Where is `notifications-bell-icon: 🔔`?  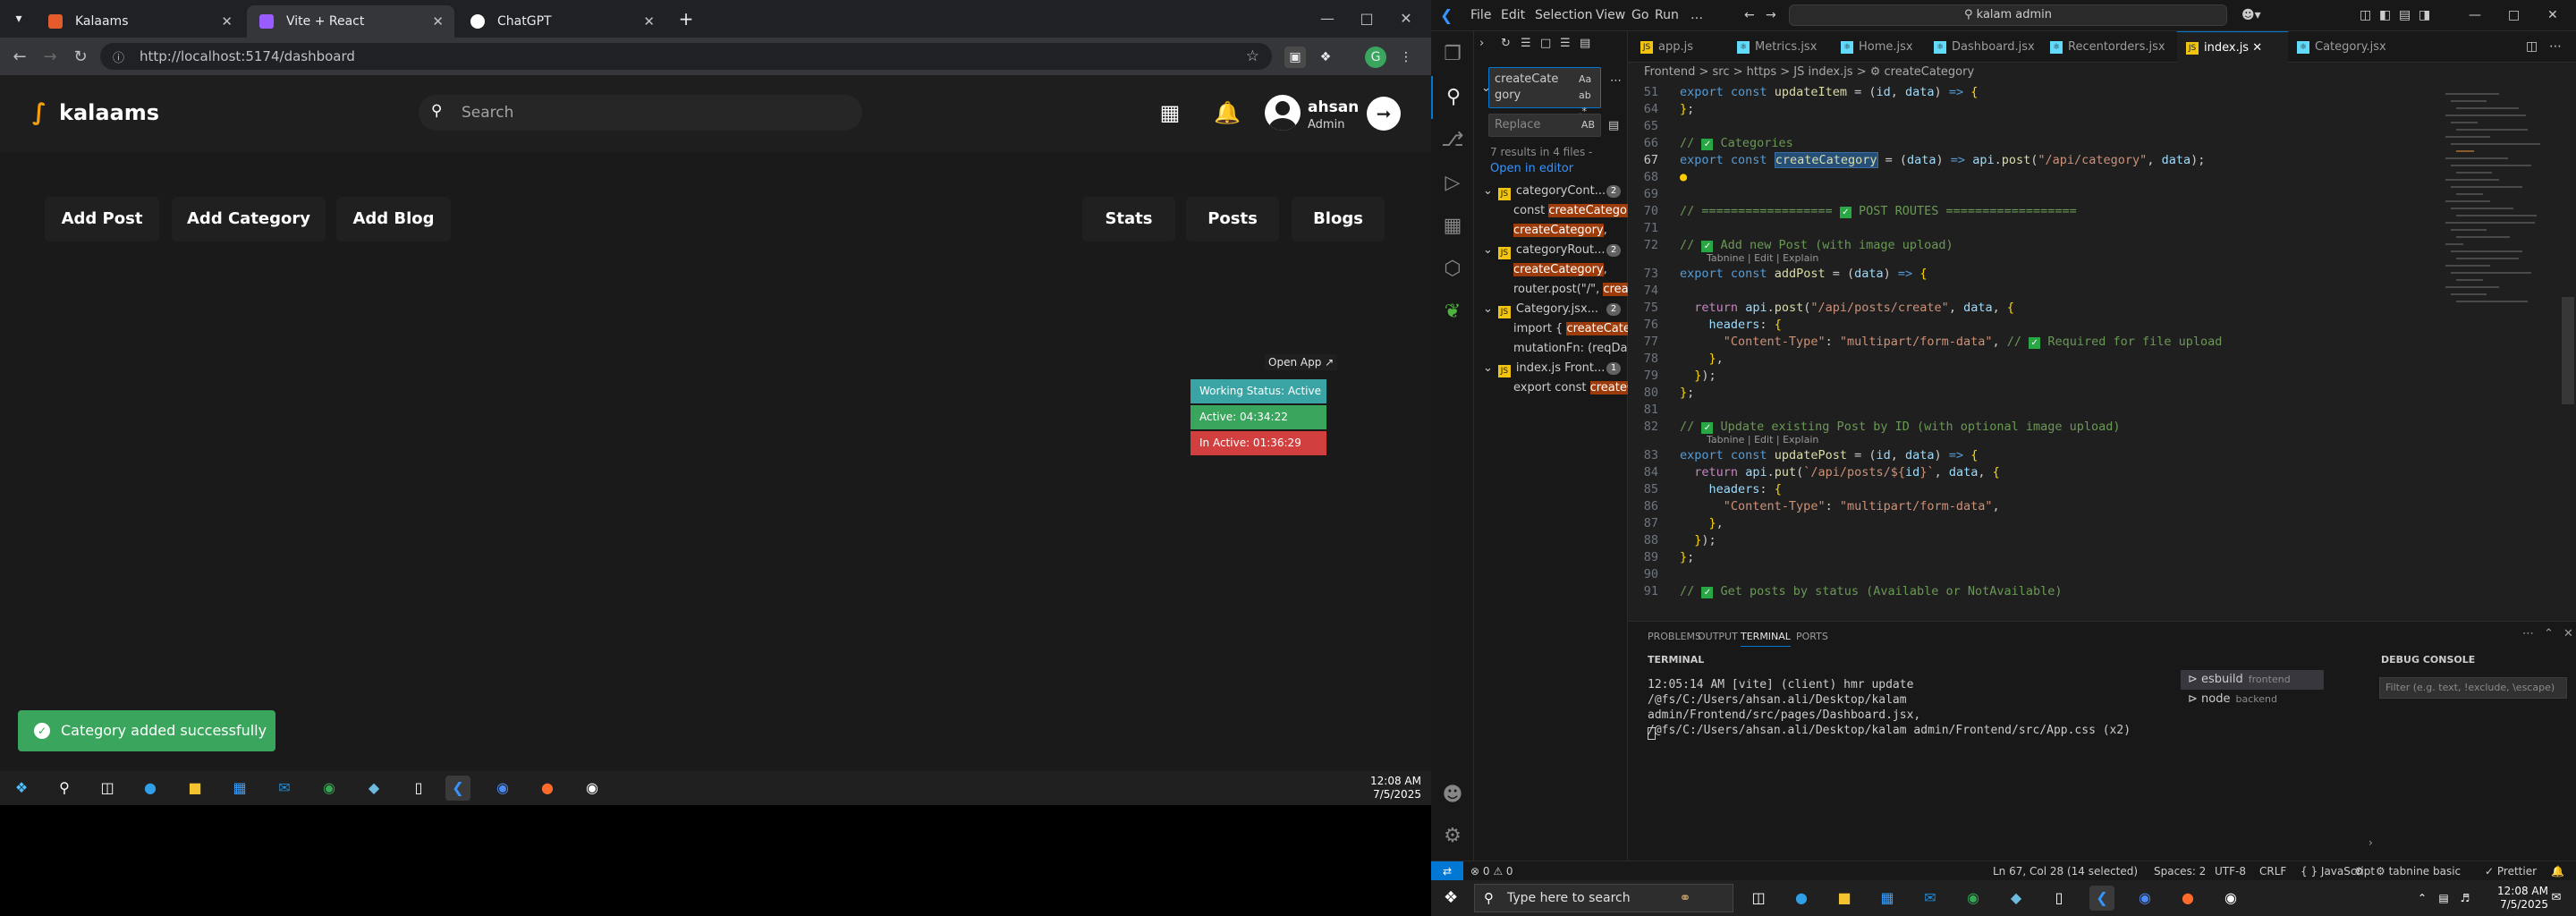
notifications-bell-icon: 🔔 is located at coordinates (2557, 870).